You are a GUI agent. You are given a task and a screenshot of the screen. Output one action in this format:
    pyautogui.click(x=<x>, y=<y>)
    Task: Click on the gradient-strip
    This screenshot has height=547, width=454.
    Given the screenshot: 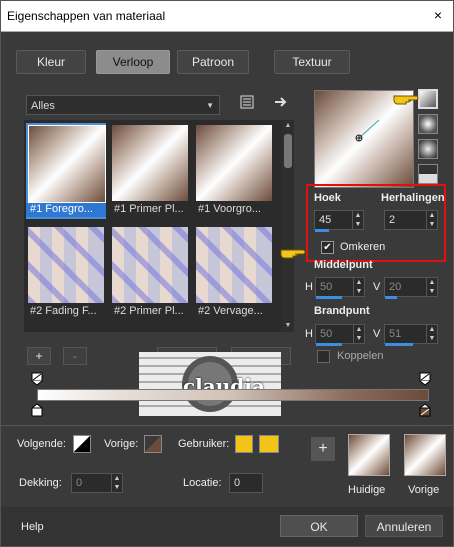 What is the action you would take?
    pyautogui.click(x=233, y=395)
    